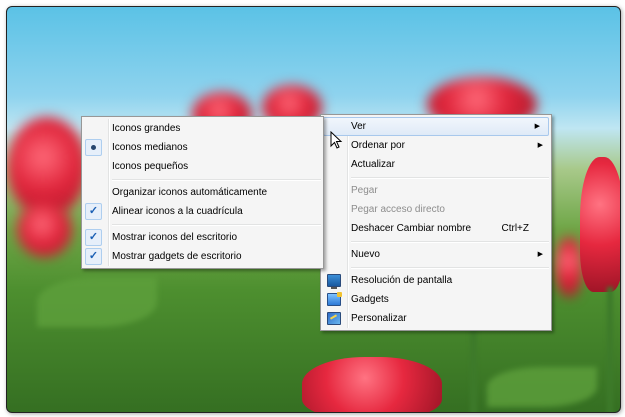  Describe the element at coordinates (175, 237) in the screenshot. I see `menu-item-label: Mostrar iconos del escritorio` at that location.